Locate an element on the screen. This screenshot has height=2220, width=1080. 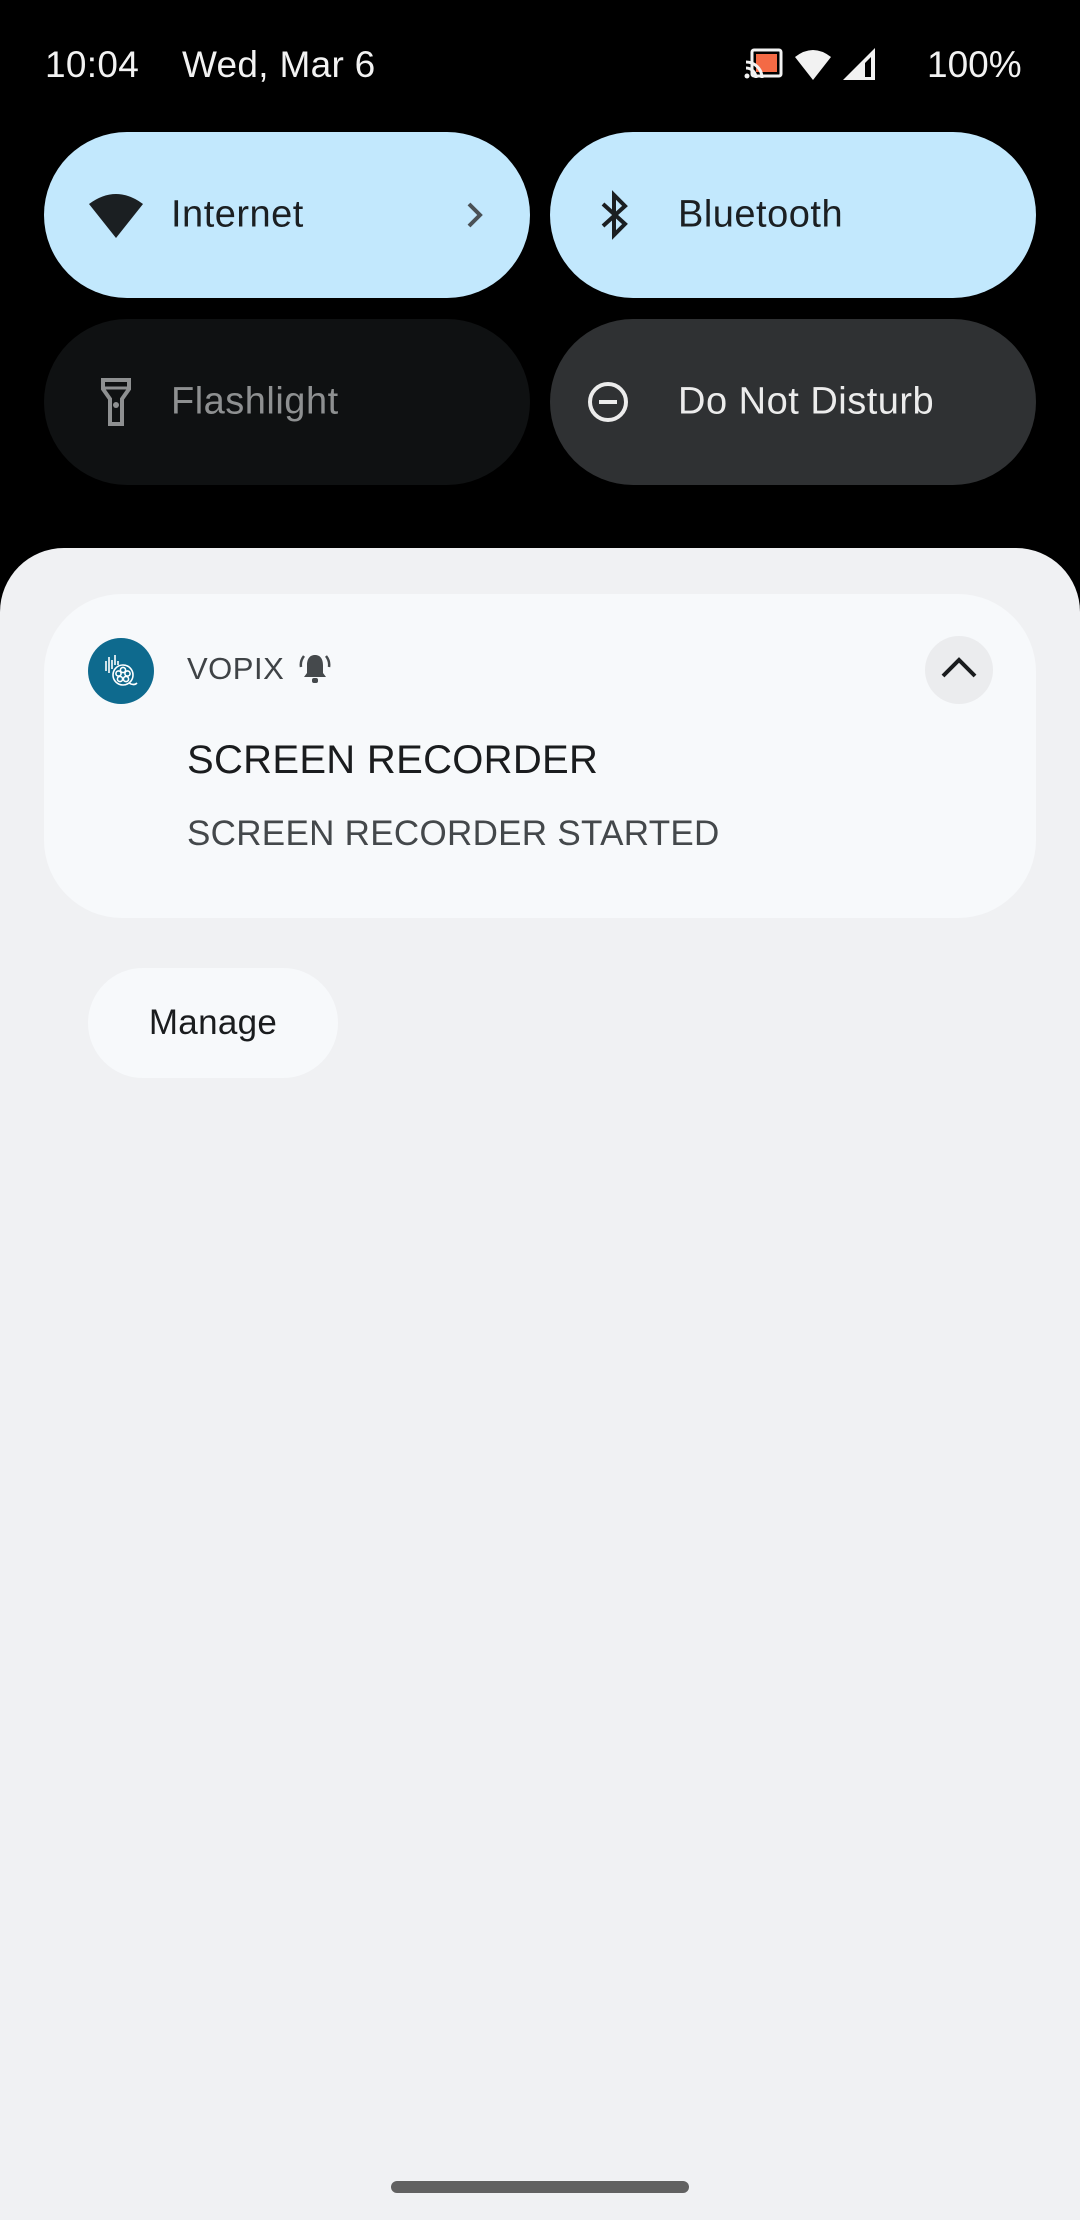
collapse-notification-button is located at coordinates (959, 670).